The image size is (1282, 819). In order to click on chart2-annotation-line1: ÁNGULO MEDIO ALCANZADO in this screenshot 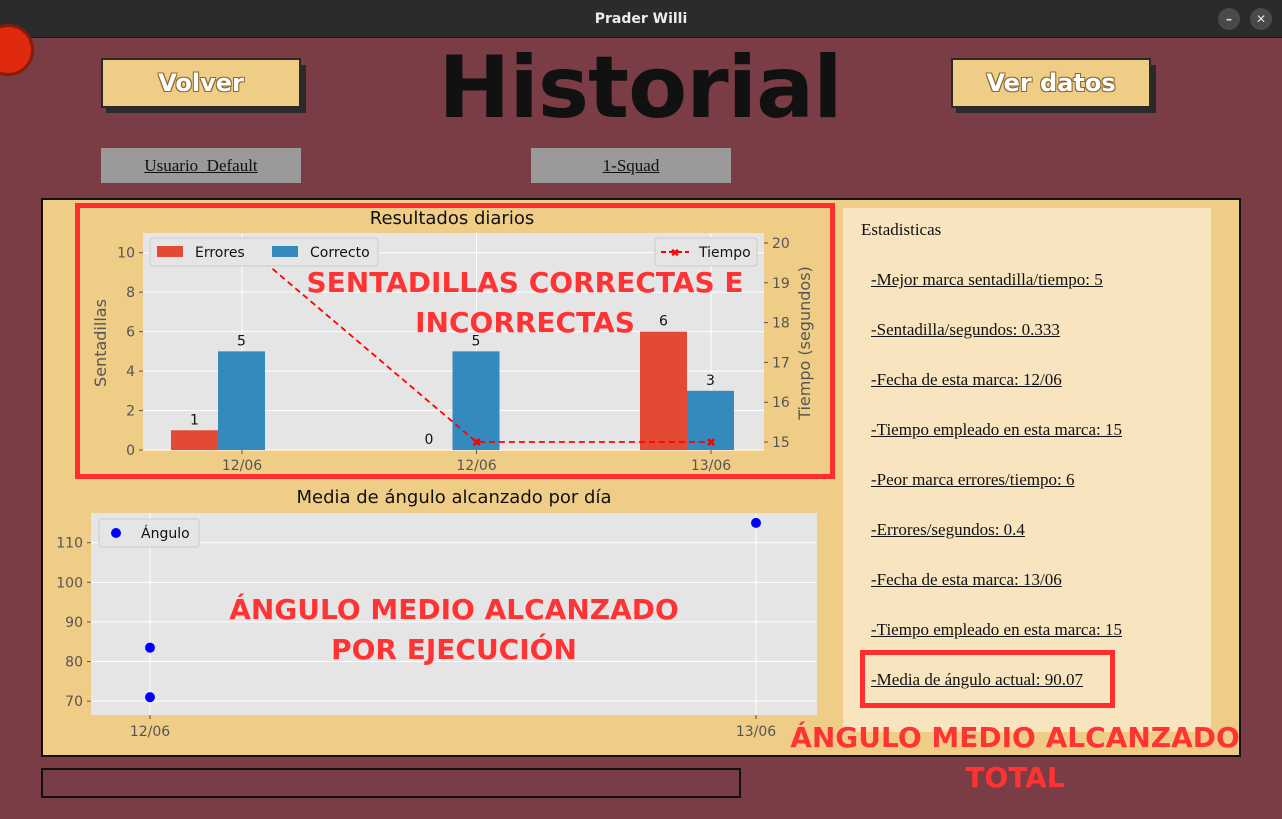, I will do `click(454, 609)`.